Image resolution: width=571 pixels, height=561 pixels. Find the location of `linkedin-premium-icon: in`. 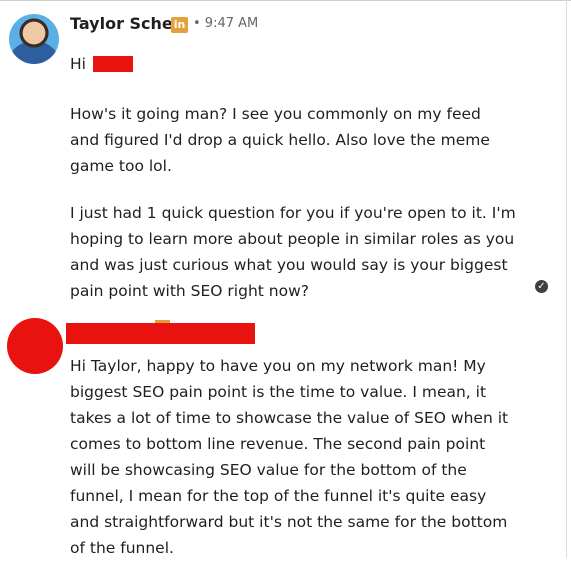

linkedin-premium-icon: in is located at coordinates (179, 25).